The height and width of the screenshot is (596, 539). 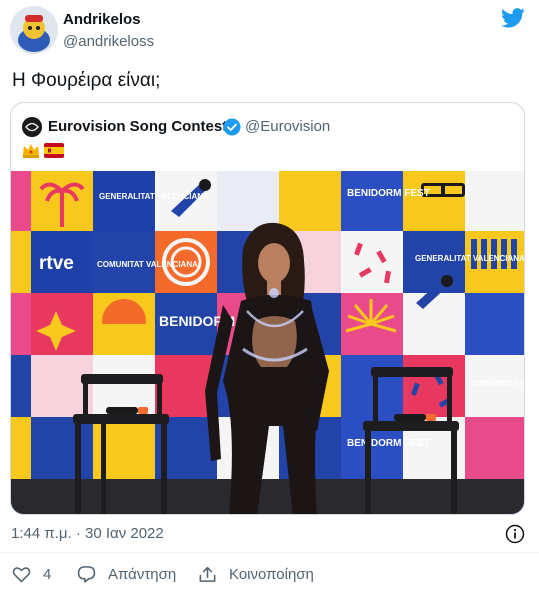 What do you see at coordinates (56, 263) in the screenshot?
I see `rtve-text: rtve` at bounding box center [56, 263].